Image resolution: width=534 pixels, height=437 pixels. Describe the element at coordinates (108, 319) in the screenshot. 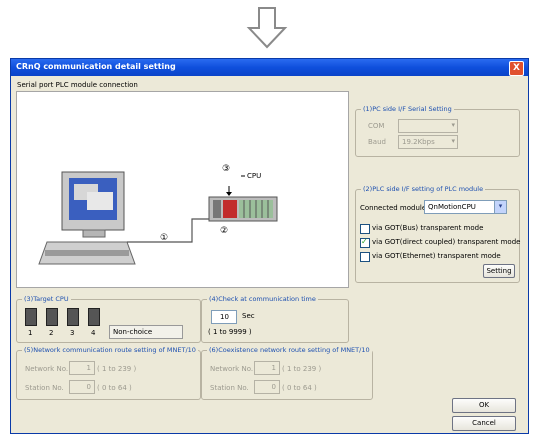

I see `target-cpu-group: (3)Target CPU 1 2 3 4 Non-choice` at that location.